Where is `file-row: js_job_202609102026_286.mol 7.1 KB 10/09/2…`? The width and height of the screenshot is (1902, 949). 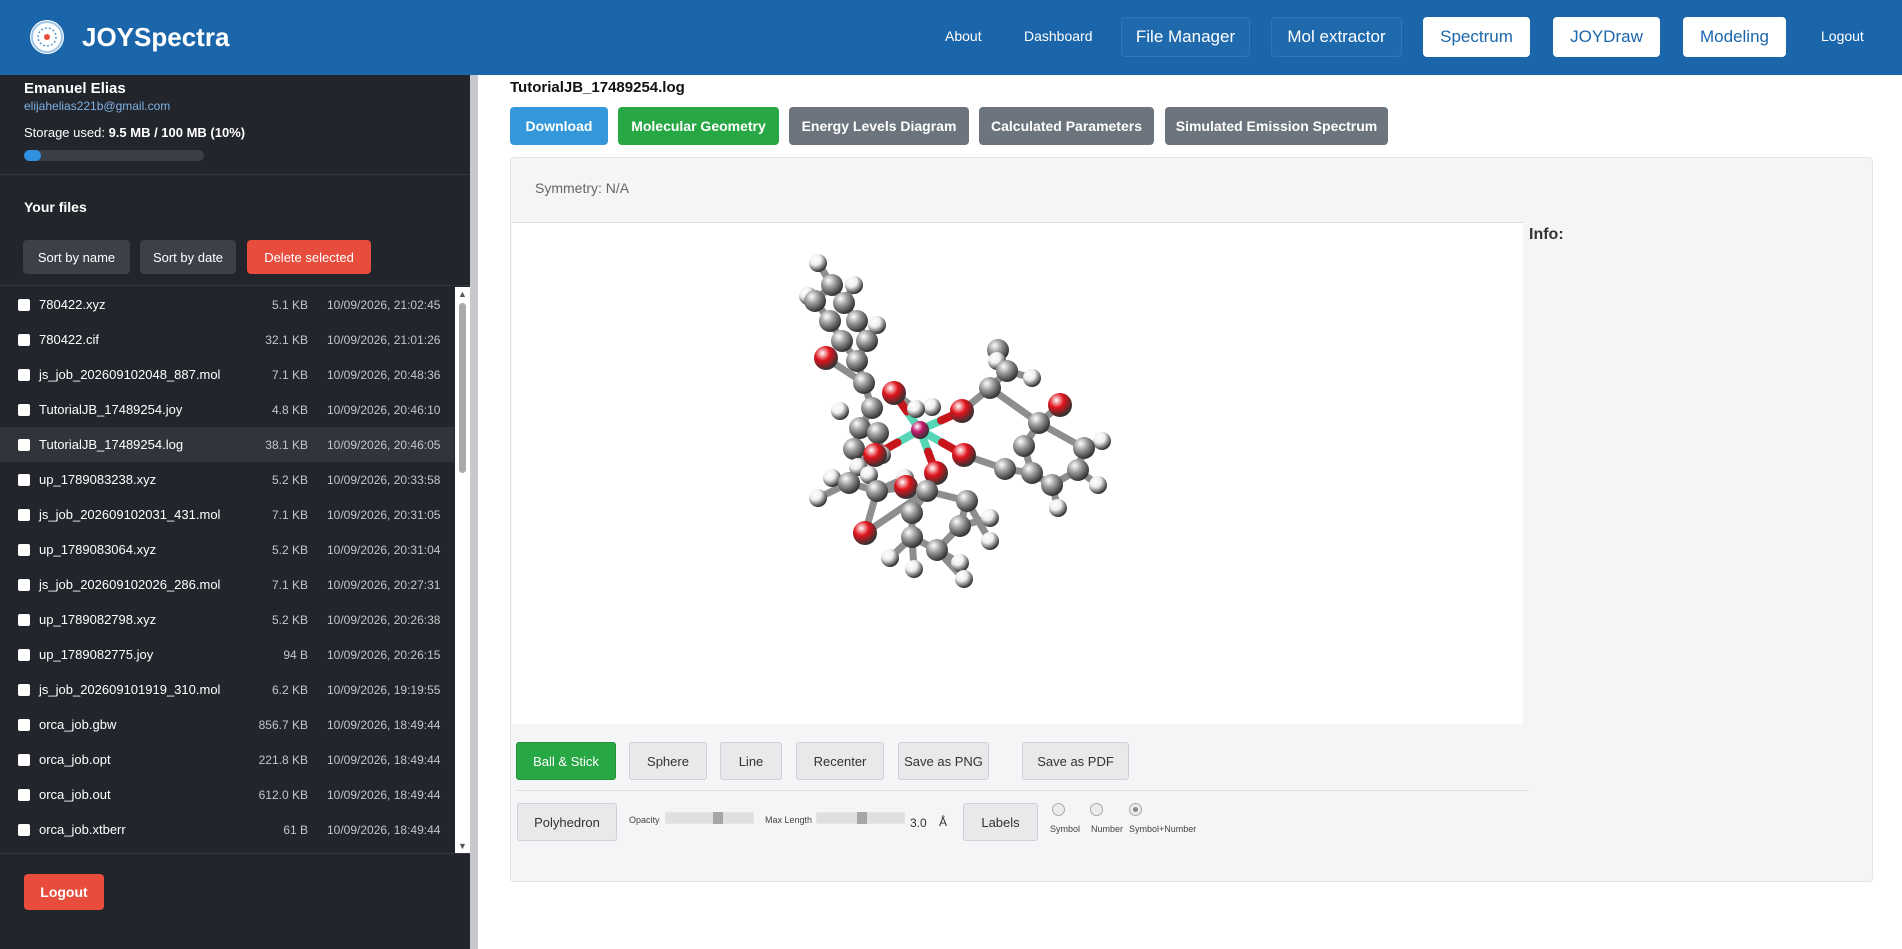
file-row: js_job_202609102026_286.mol 7.1 KB 10/09/2… is located at coordinates (227, 584).